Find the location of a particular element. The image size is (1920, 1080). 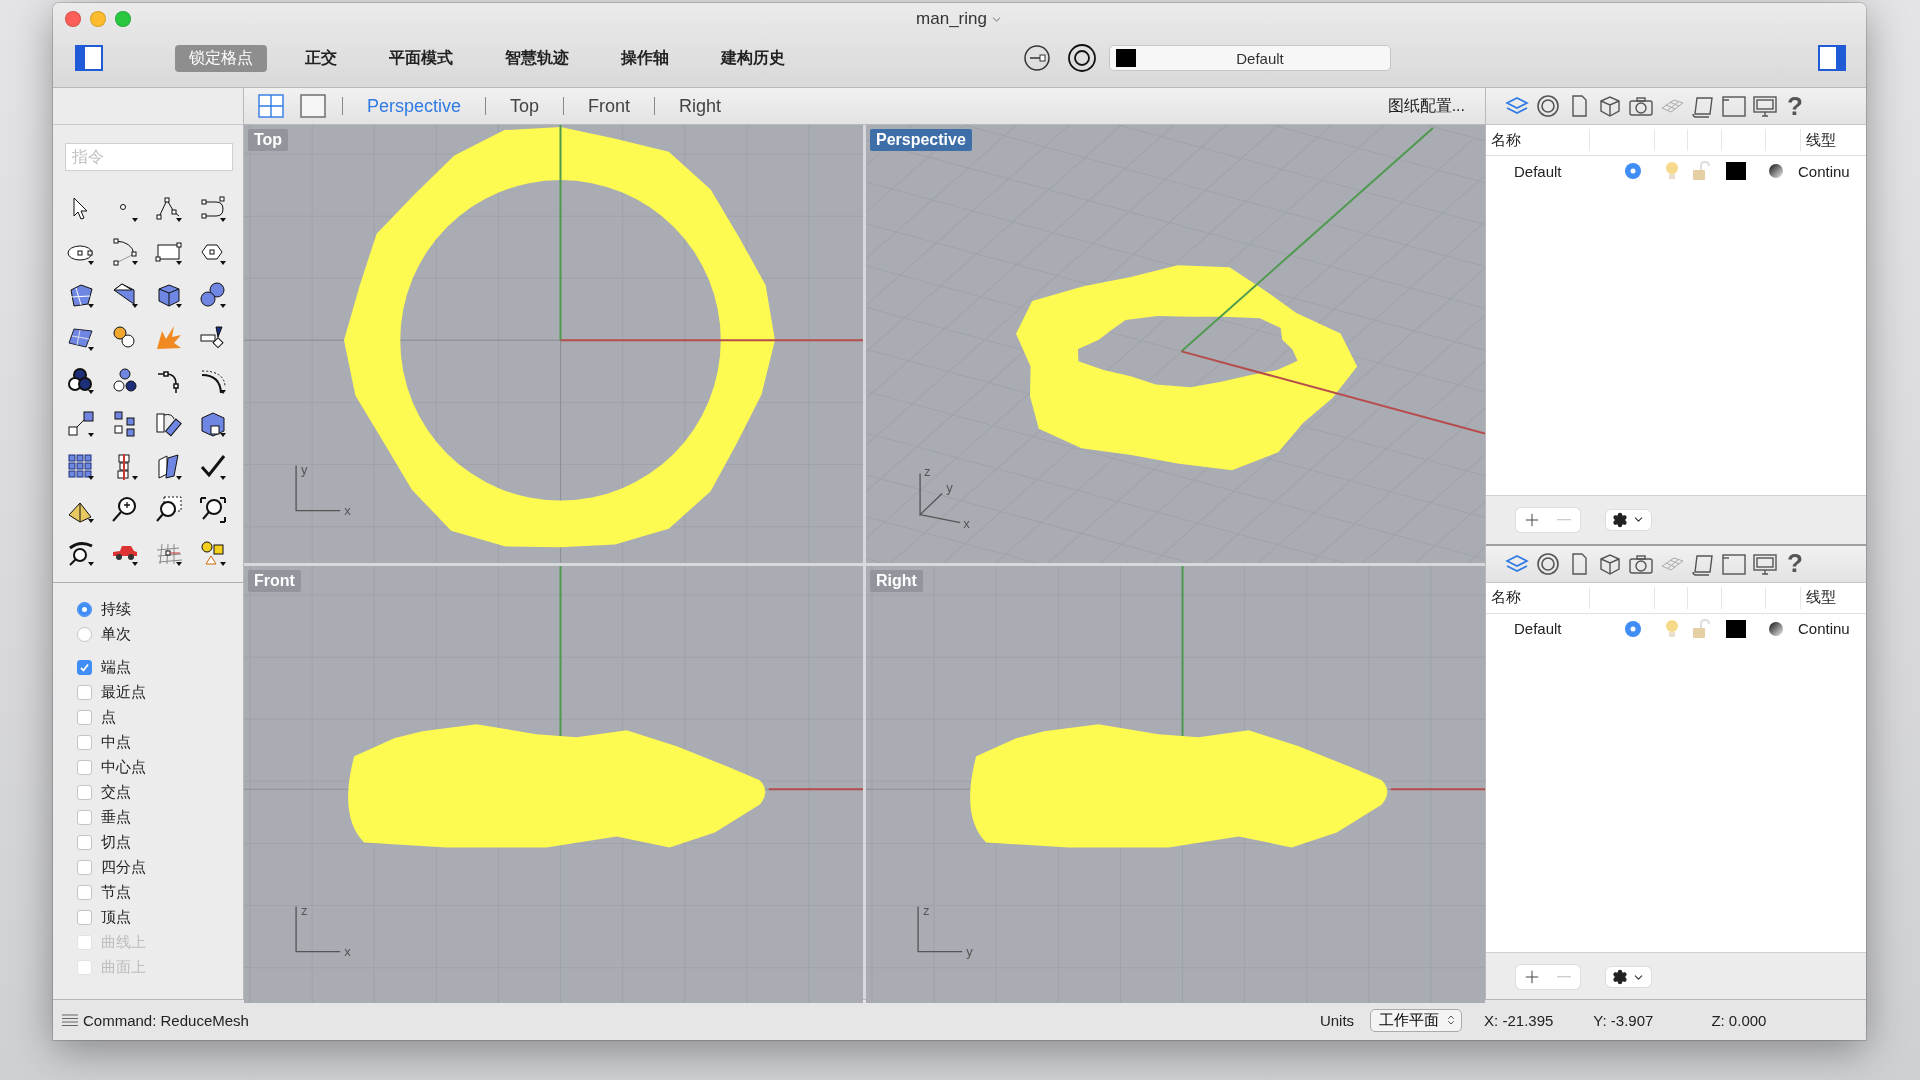

osnap-checkbox: 切点 is located at coordinates (160, 842).